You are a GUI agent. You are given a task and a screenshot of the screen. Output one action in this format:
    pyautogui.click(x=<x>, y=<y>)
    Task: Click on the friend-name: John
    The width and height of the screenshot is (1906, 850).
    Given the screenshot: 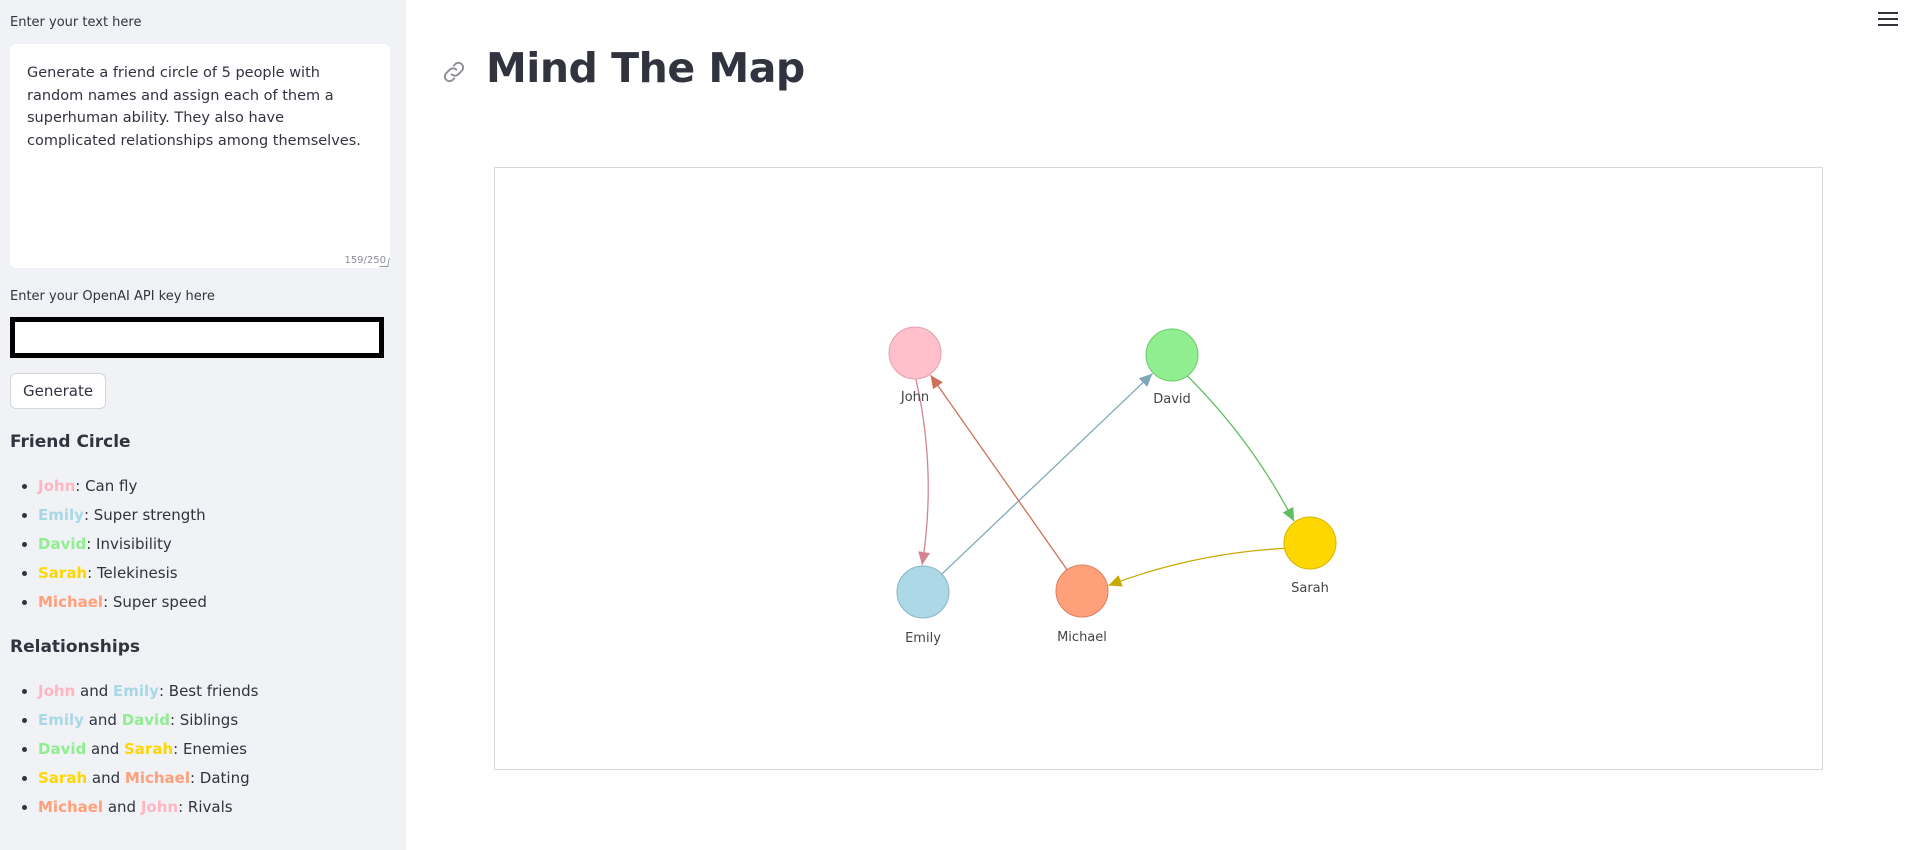 What is the action you would take?
    pyautogui.click(x=57, y=486)
    